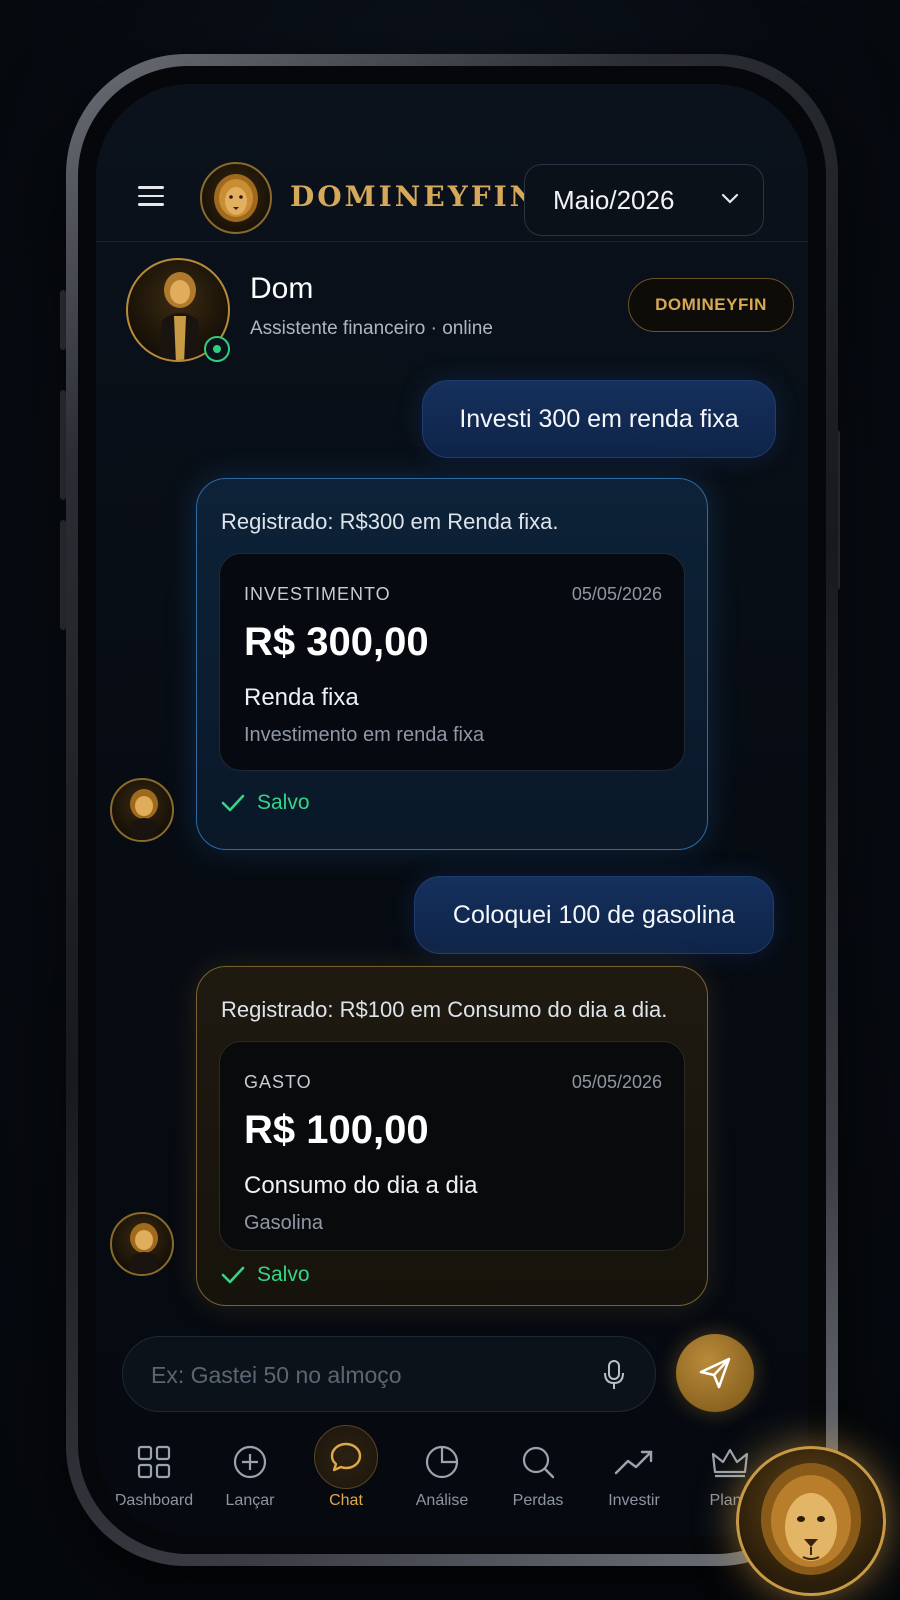 The image size is (900, 1600). I want to click on send-button, so click(715, 1373).